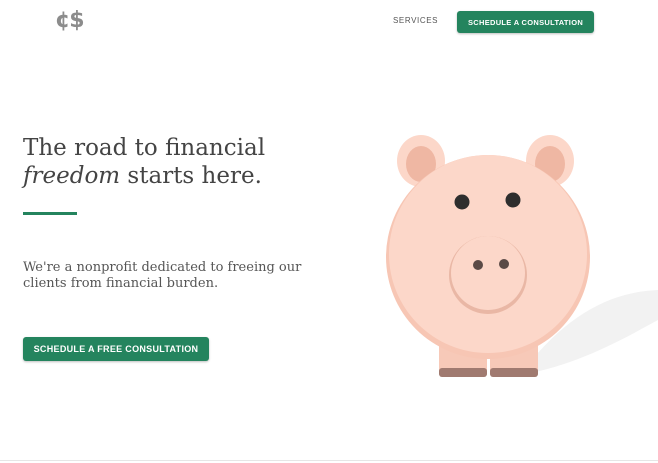 This screenshot has height=463, width=658. What do you see at coordinates (513, 200) in the screenshot?
I see `piggy-right-eye` at bounding box center [513, 200].